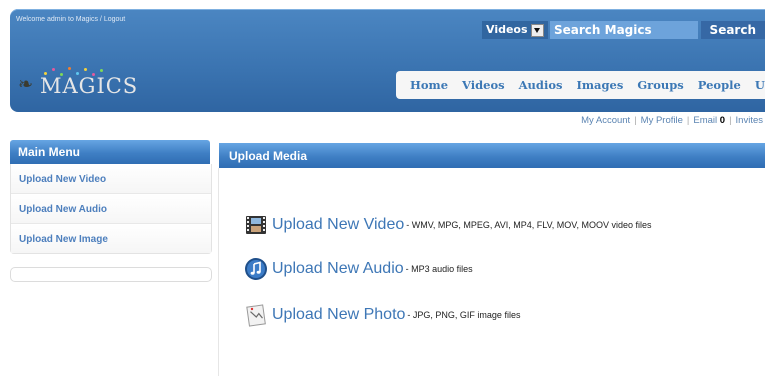 This screenshot has width=765, height=376. What do you see at coordinates (733, 30) in the screenshot?
I see `search-button: Search` at bounding box center [733, 30].